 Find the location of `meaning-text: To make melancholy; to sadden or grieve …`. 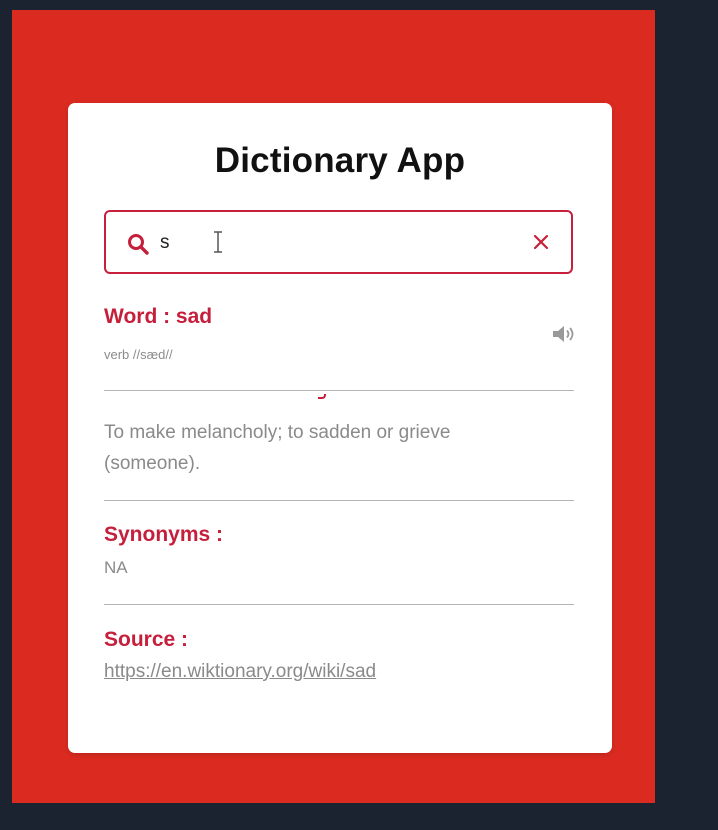

meaning-text: To make melancholy; to sadden or grieve … is located at coordinates (277, 448).